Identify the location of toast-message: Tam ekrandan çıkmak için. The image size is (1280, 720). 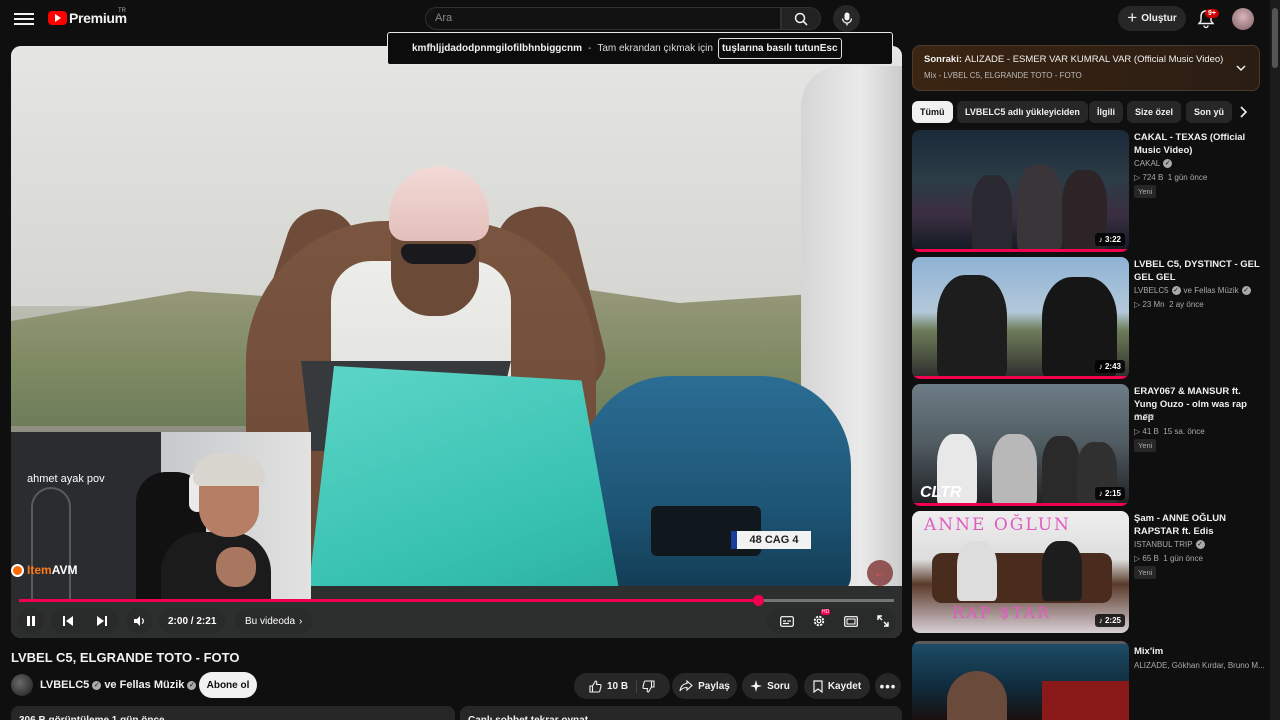
(655, 48).